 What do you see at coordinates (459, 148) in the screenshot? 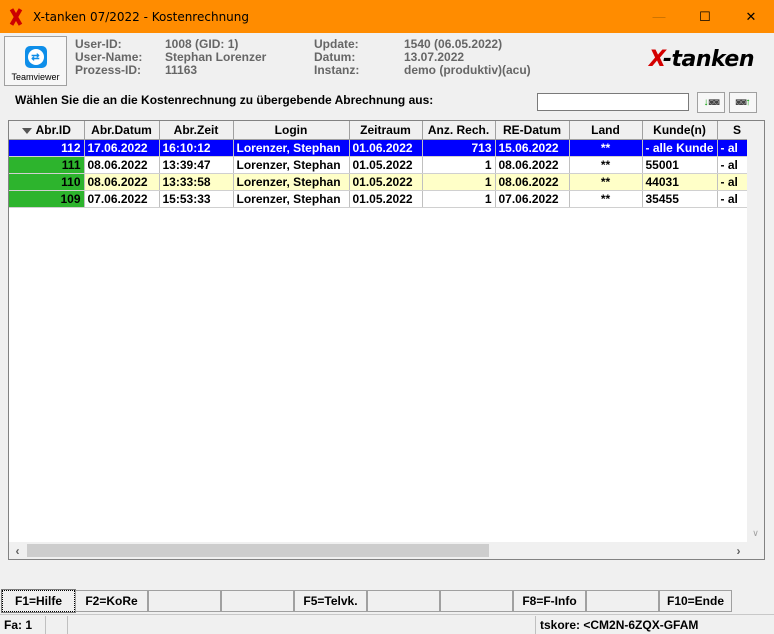
I see `cell-anz-rech: 713` at bounding box center [459, 148].